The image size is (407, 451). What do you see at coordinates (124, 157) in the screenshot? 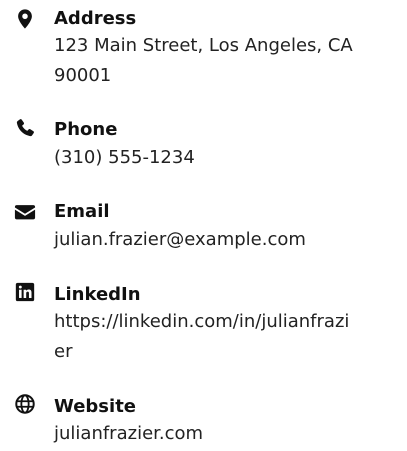
I see `phone-value: (310) 555-1234` at bounding box center [124, 157].